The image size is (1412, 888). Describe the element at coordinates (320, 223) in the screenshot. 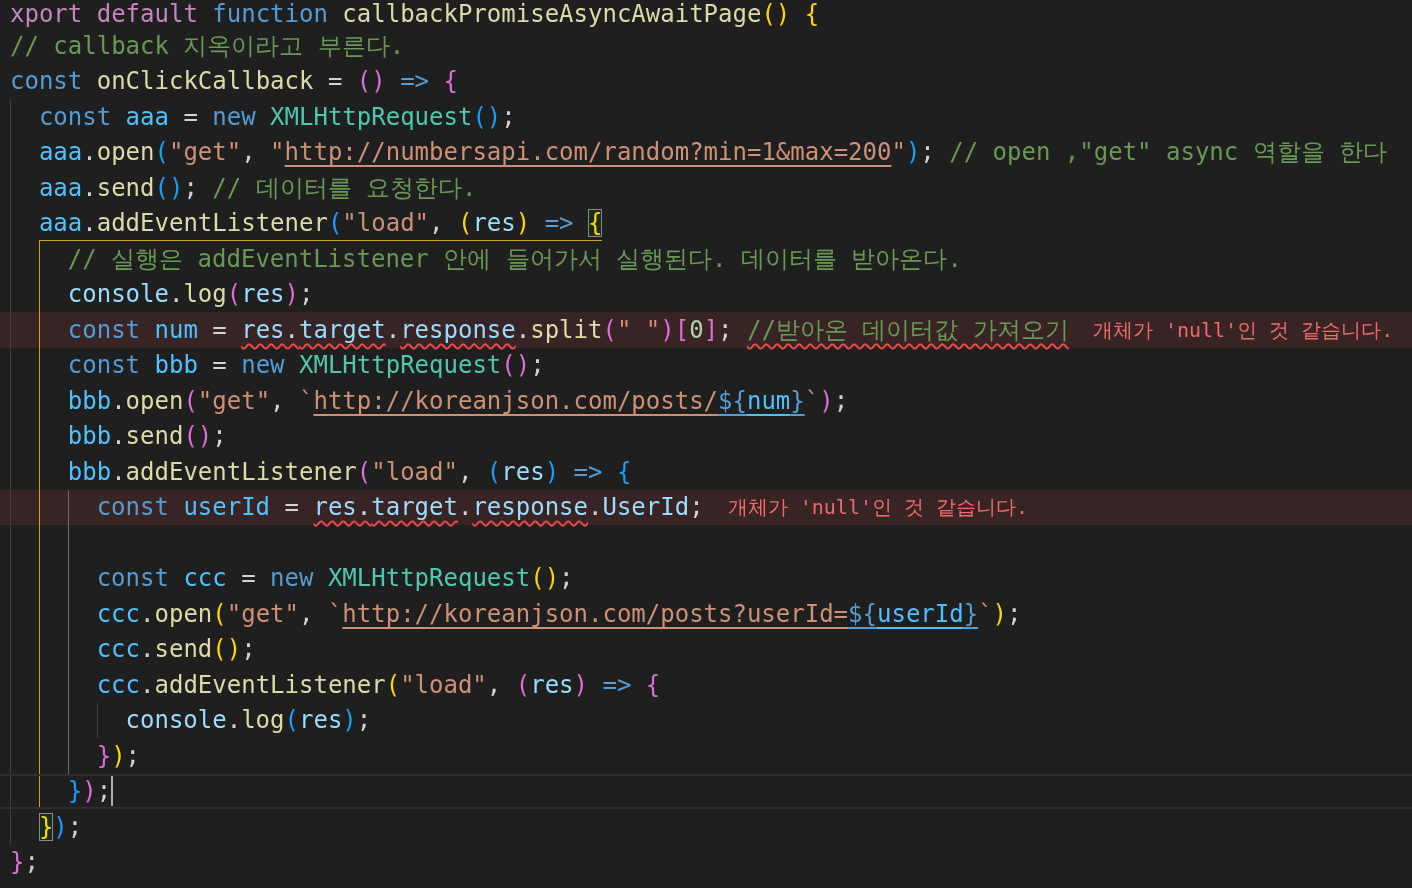

I see `code-line: aaa.addEventListener("load", (res) => {` at that location.